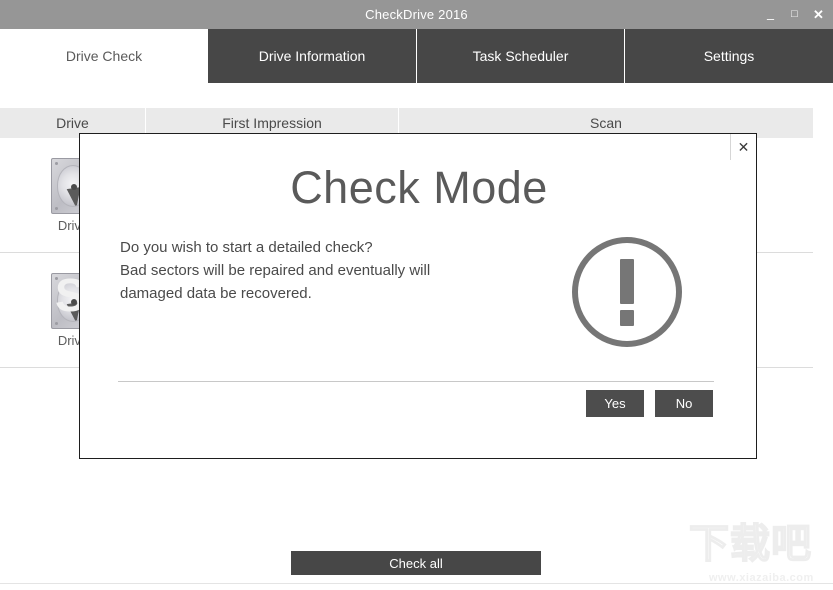 The height and width of the screenshot is (590, 833). What do you see at coordinates (606, 123) in the screenshot?
I see `column-header-label: Scan` at bounding box center [606, 123].